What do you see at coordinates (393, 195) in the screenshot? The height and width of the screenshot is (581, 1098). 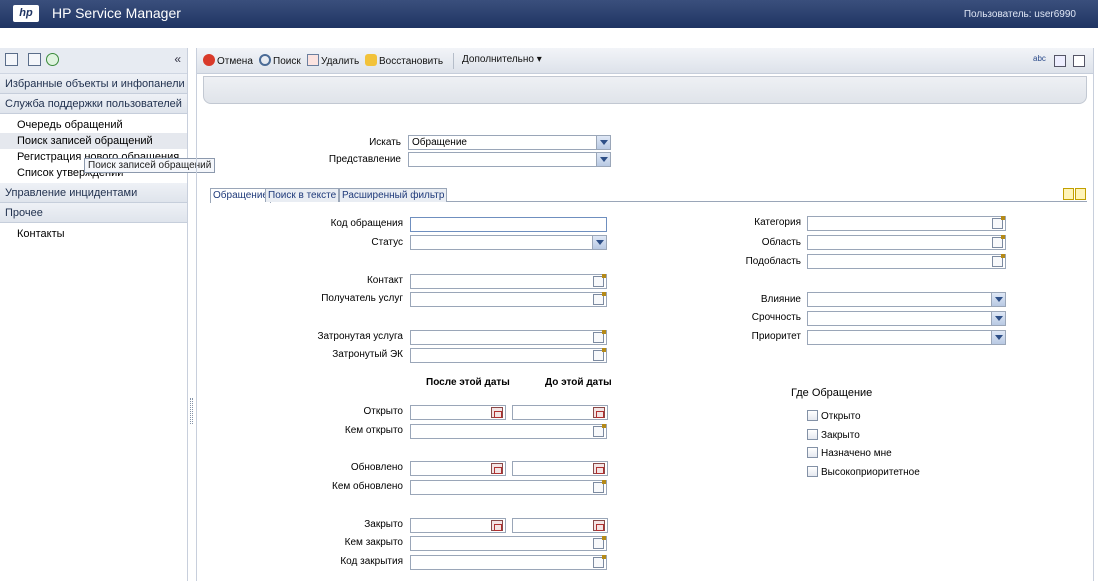 I see `tab-advanced-filter: Расширенный фильтр` at bounding box center [393, 195].